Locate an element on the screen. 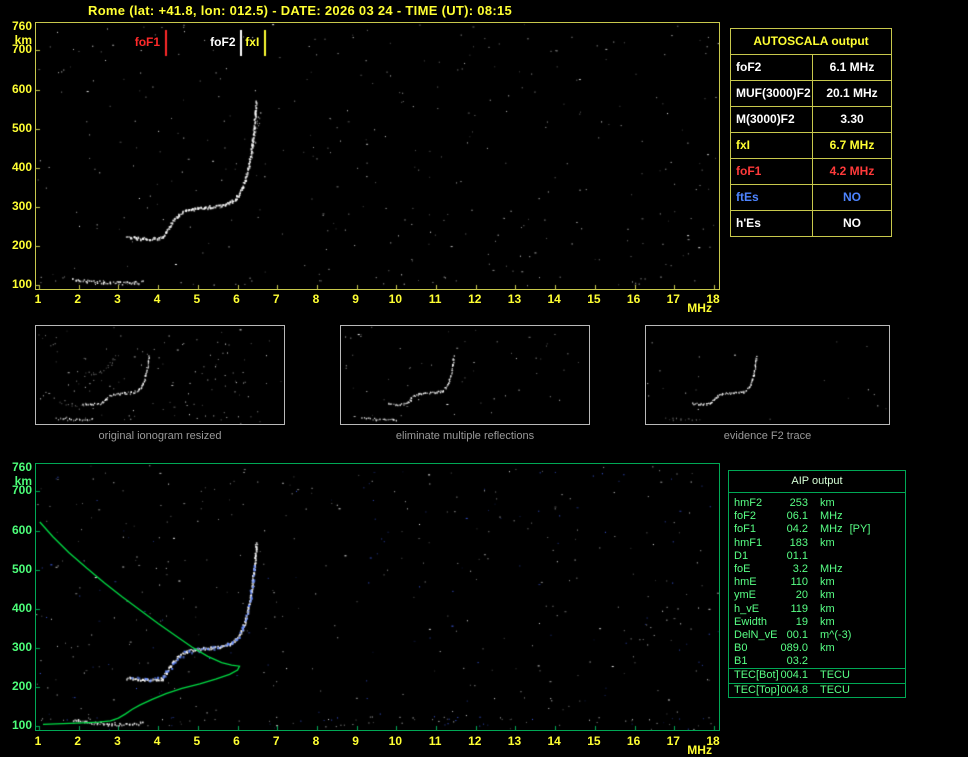 The height and width of the screenshot is (757, 968). autoscala-value-foF1: 4.2 MHz is located at coordinates (852, 171).